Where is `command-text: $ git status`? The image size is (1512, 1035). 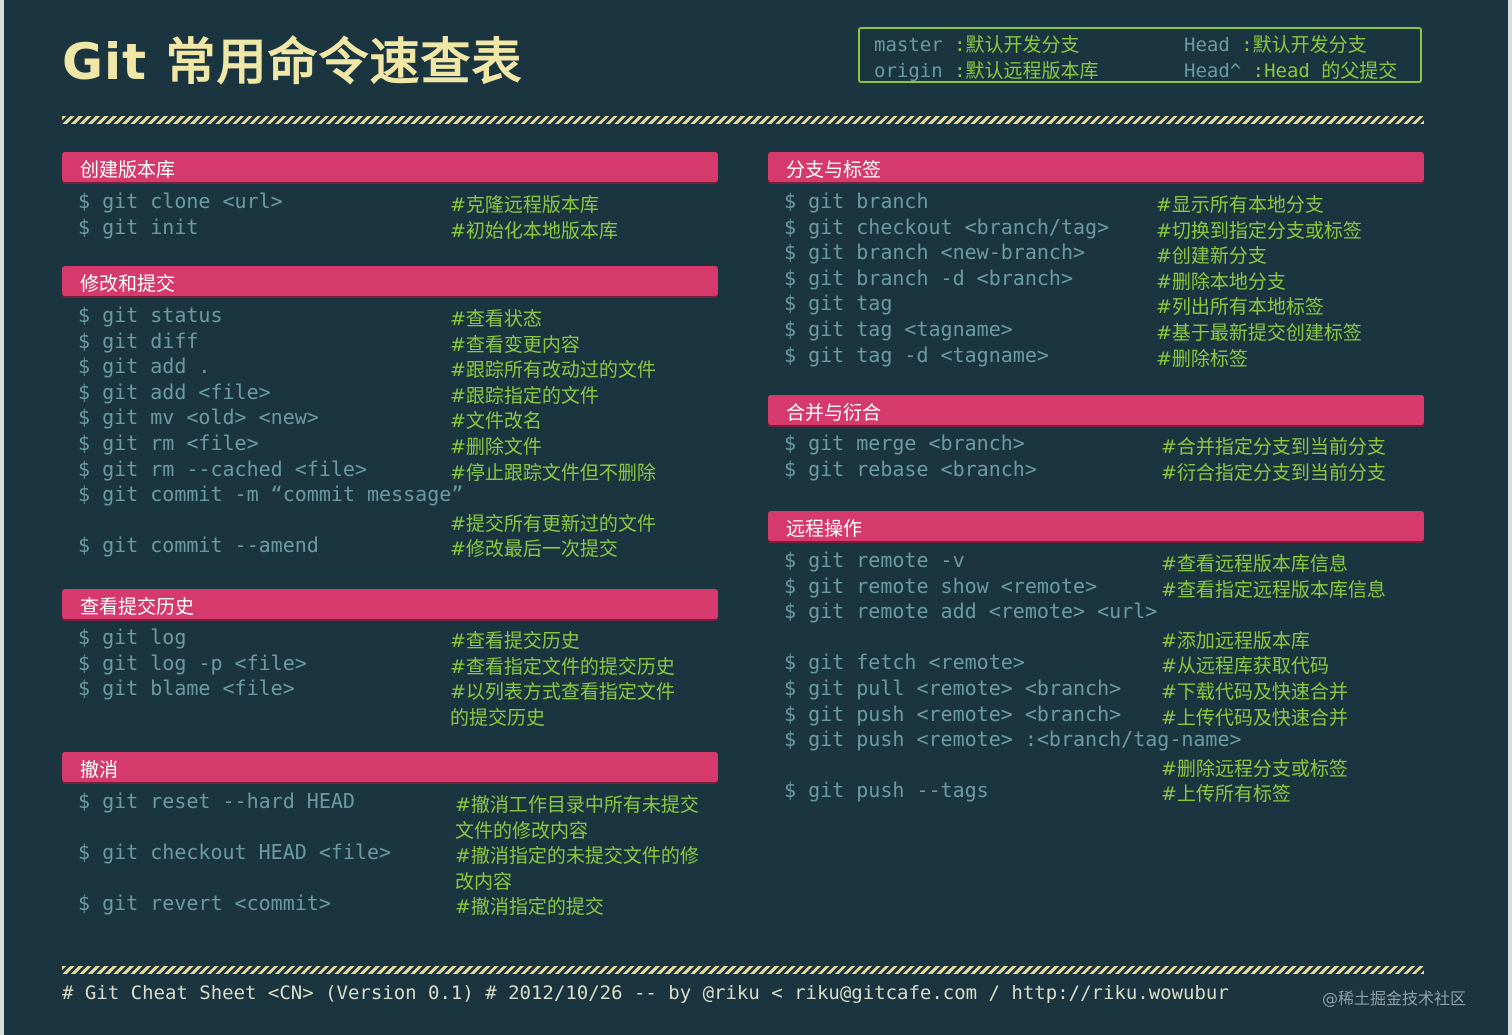
command-text: $ git status is located at coordinates (150, 315).